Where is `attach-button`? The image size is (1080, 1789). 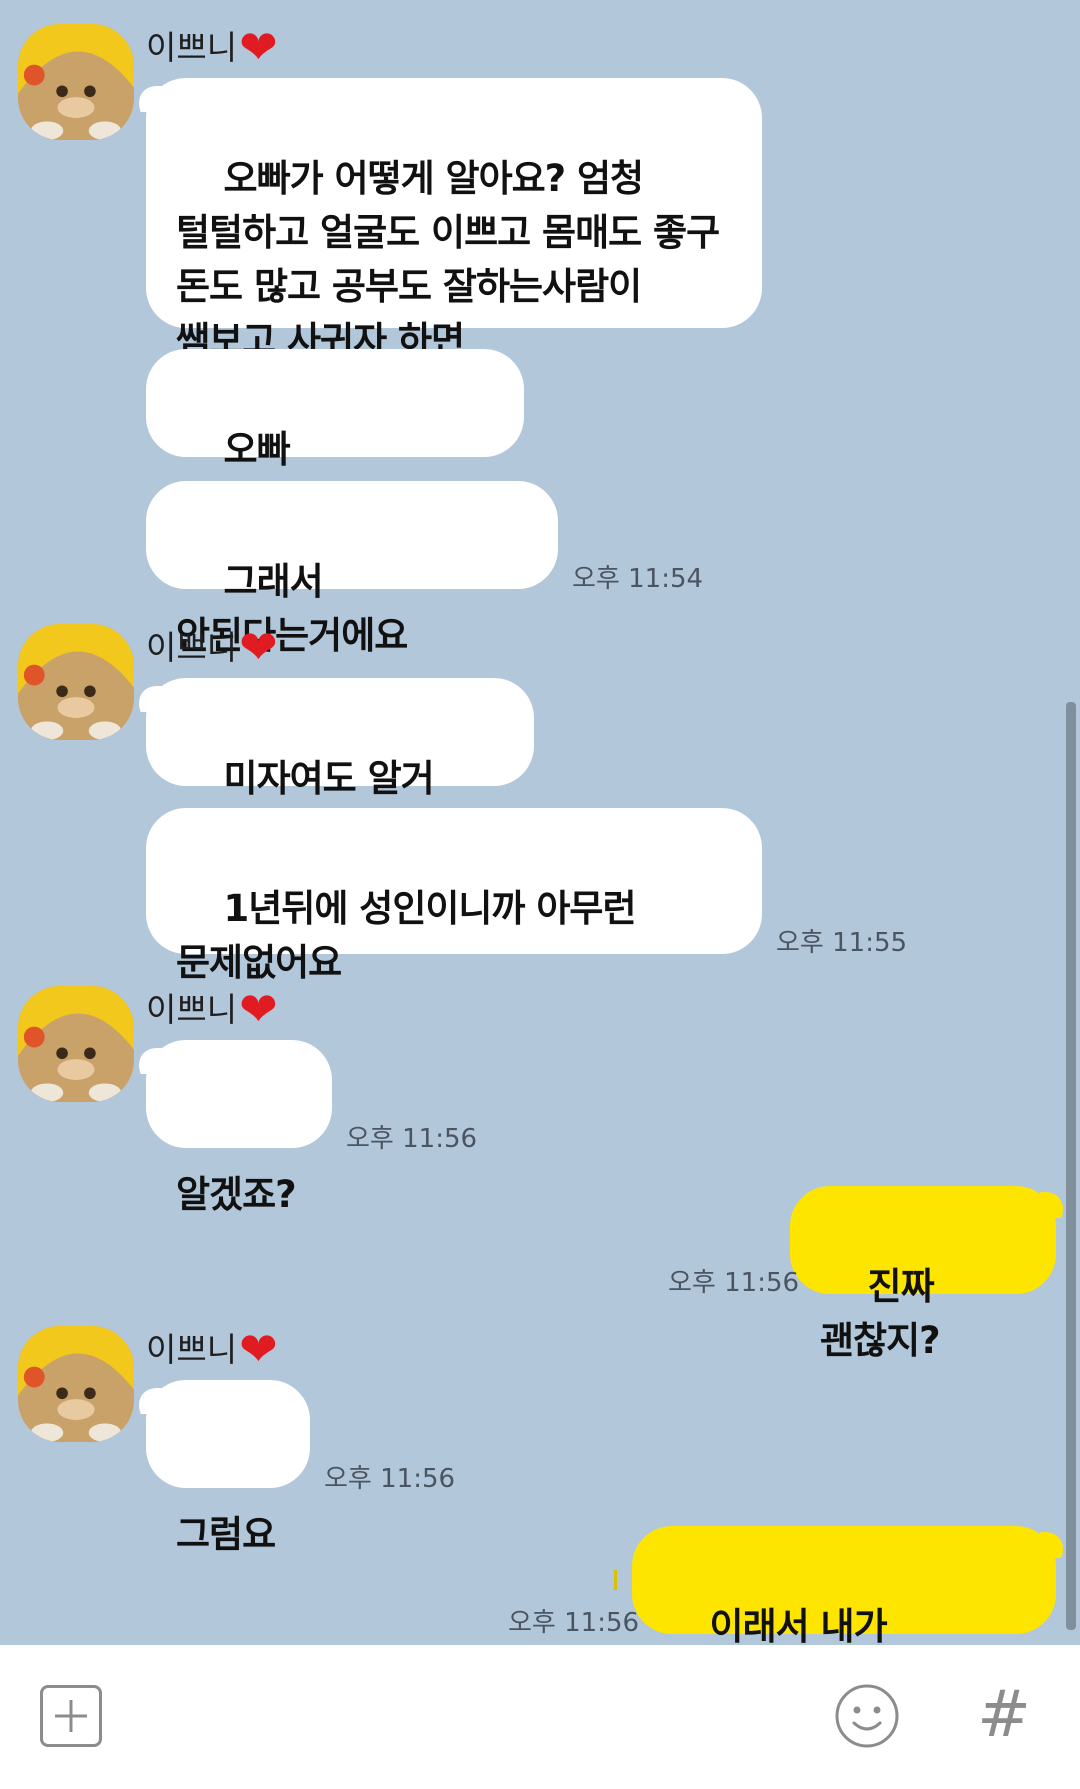 attach-button is located at coordinates (71, 1716).